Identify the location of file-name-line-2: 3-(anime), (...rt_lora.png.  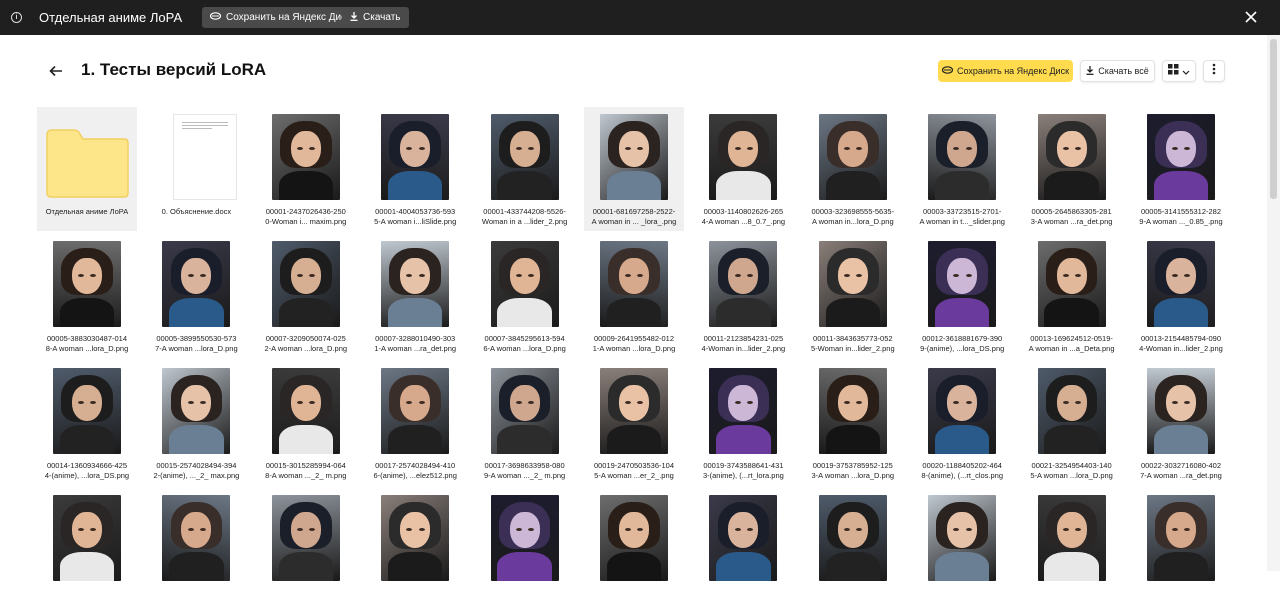
(743, 475).